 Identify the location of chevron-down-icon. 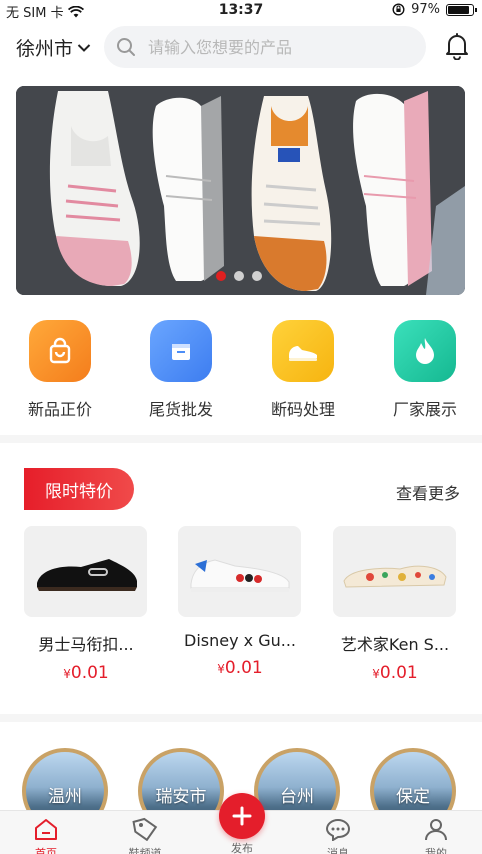
(84, 47).